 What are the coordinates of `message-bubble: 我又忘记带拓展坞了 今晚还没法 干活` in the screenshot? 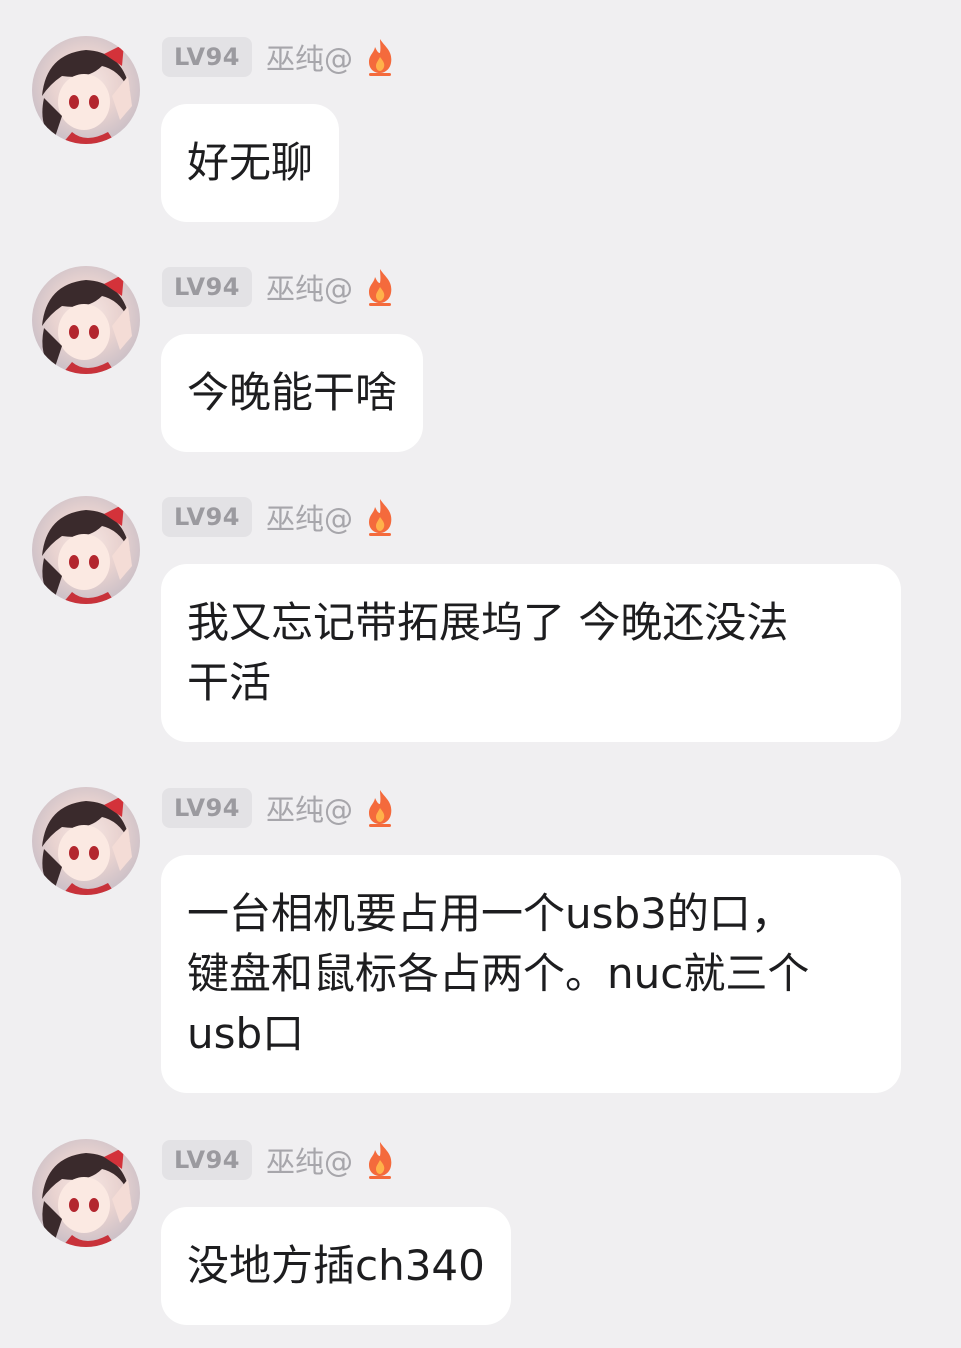 It's located at (531, 653).